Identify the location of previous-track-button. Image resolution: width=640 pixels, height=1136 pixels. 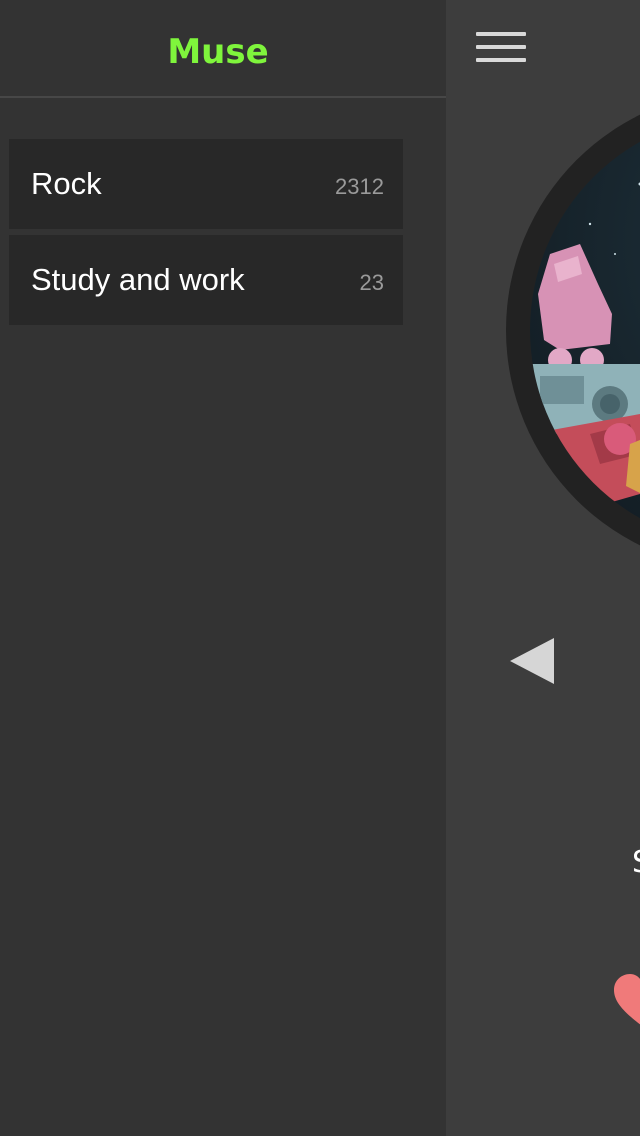
(532, 661).